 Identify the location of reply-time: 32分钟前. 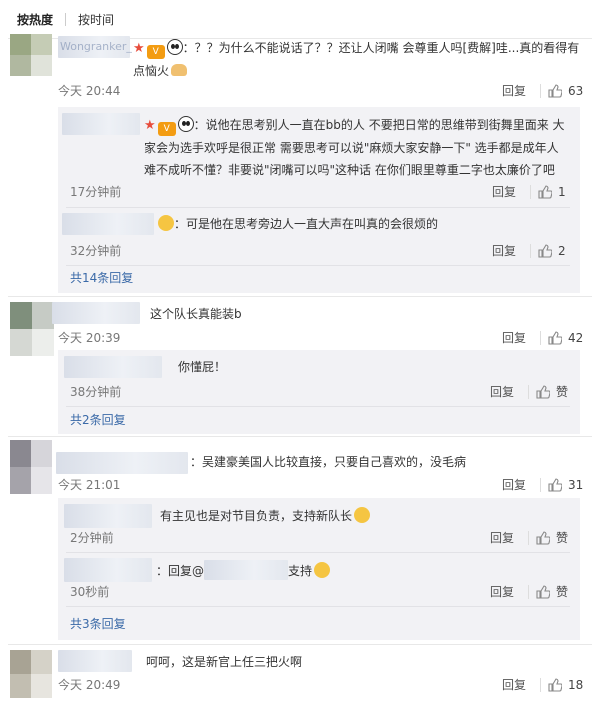
(96, 251).